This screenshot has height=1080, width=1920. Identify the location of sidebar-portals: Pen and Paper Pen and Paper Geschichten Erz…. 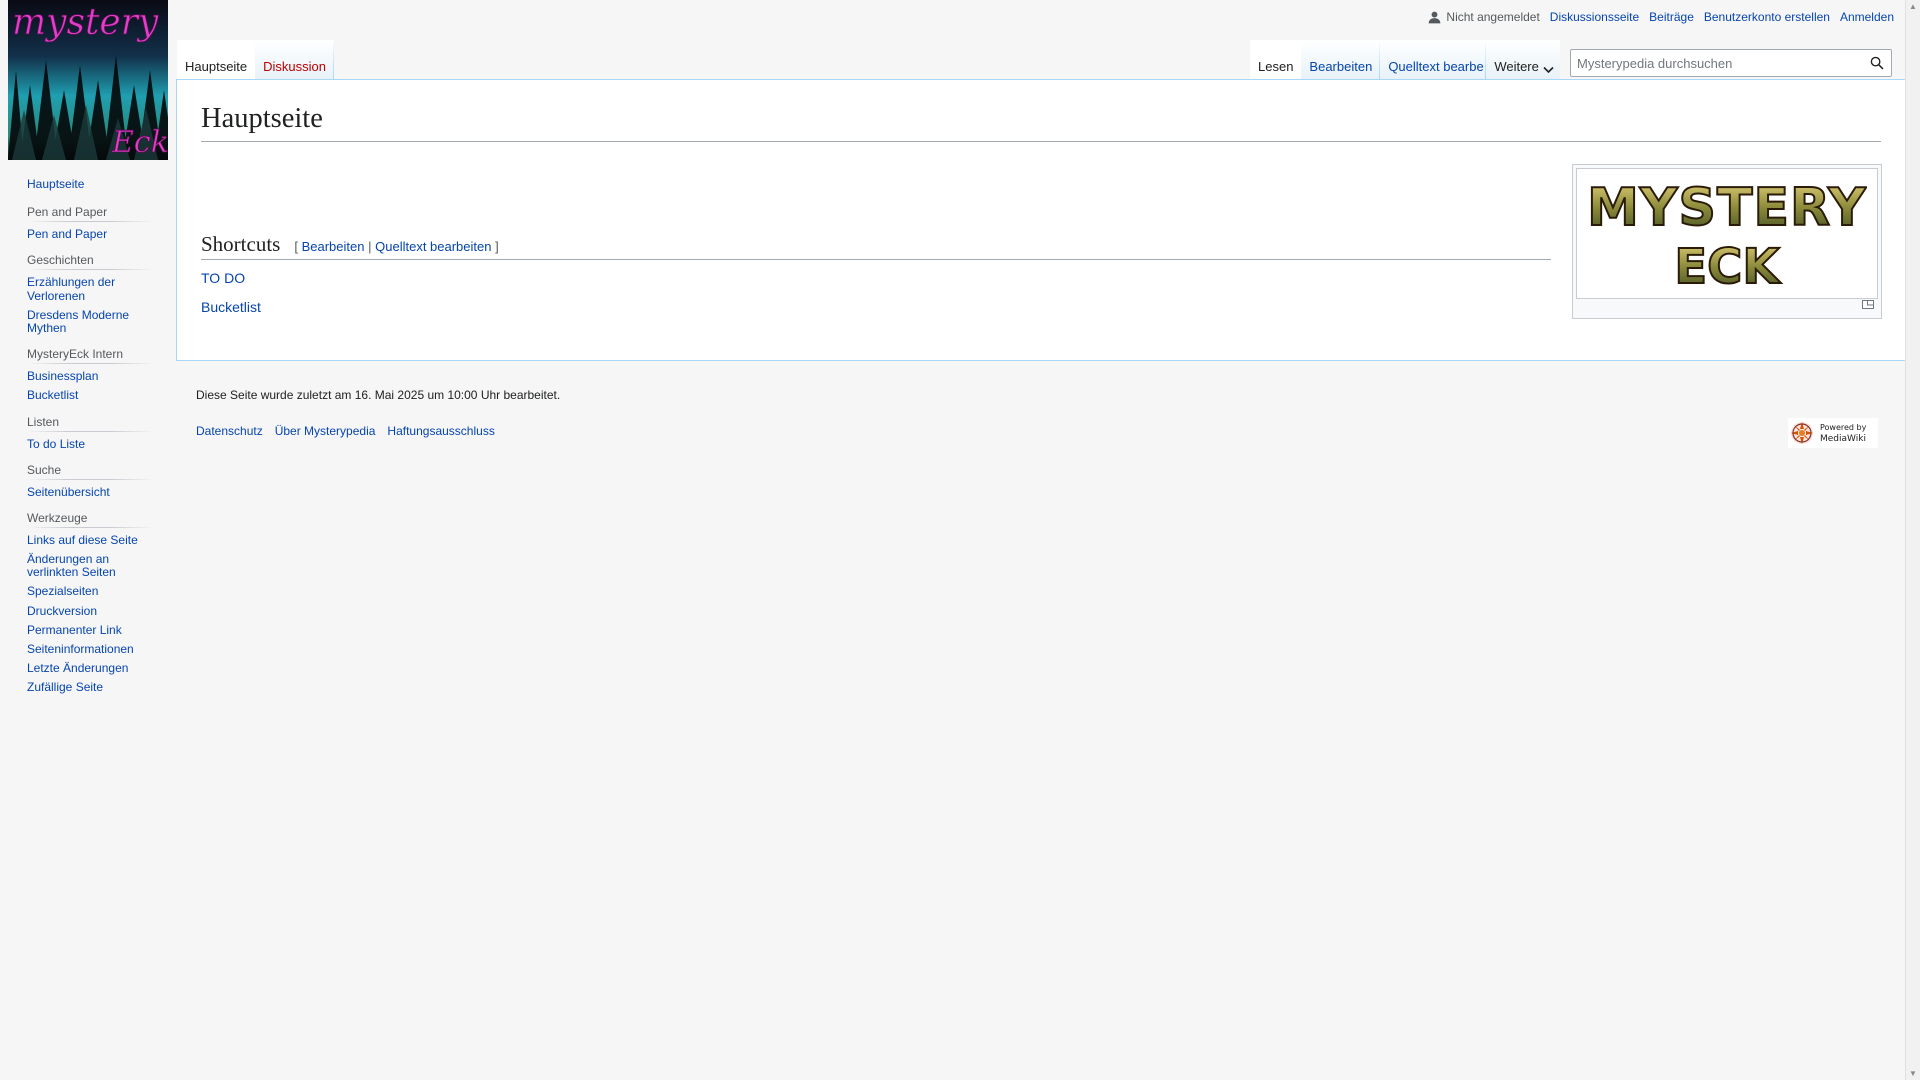
(88, 449).